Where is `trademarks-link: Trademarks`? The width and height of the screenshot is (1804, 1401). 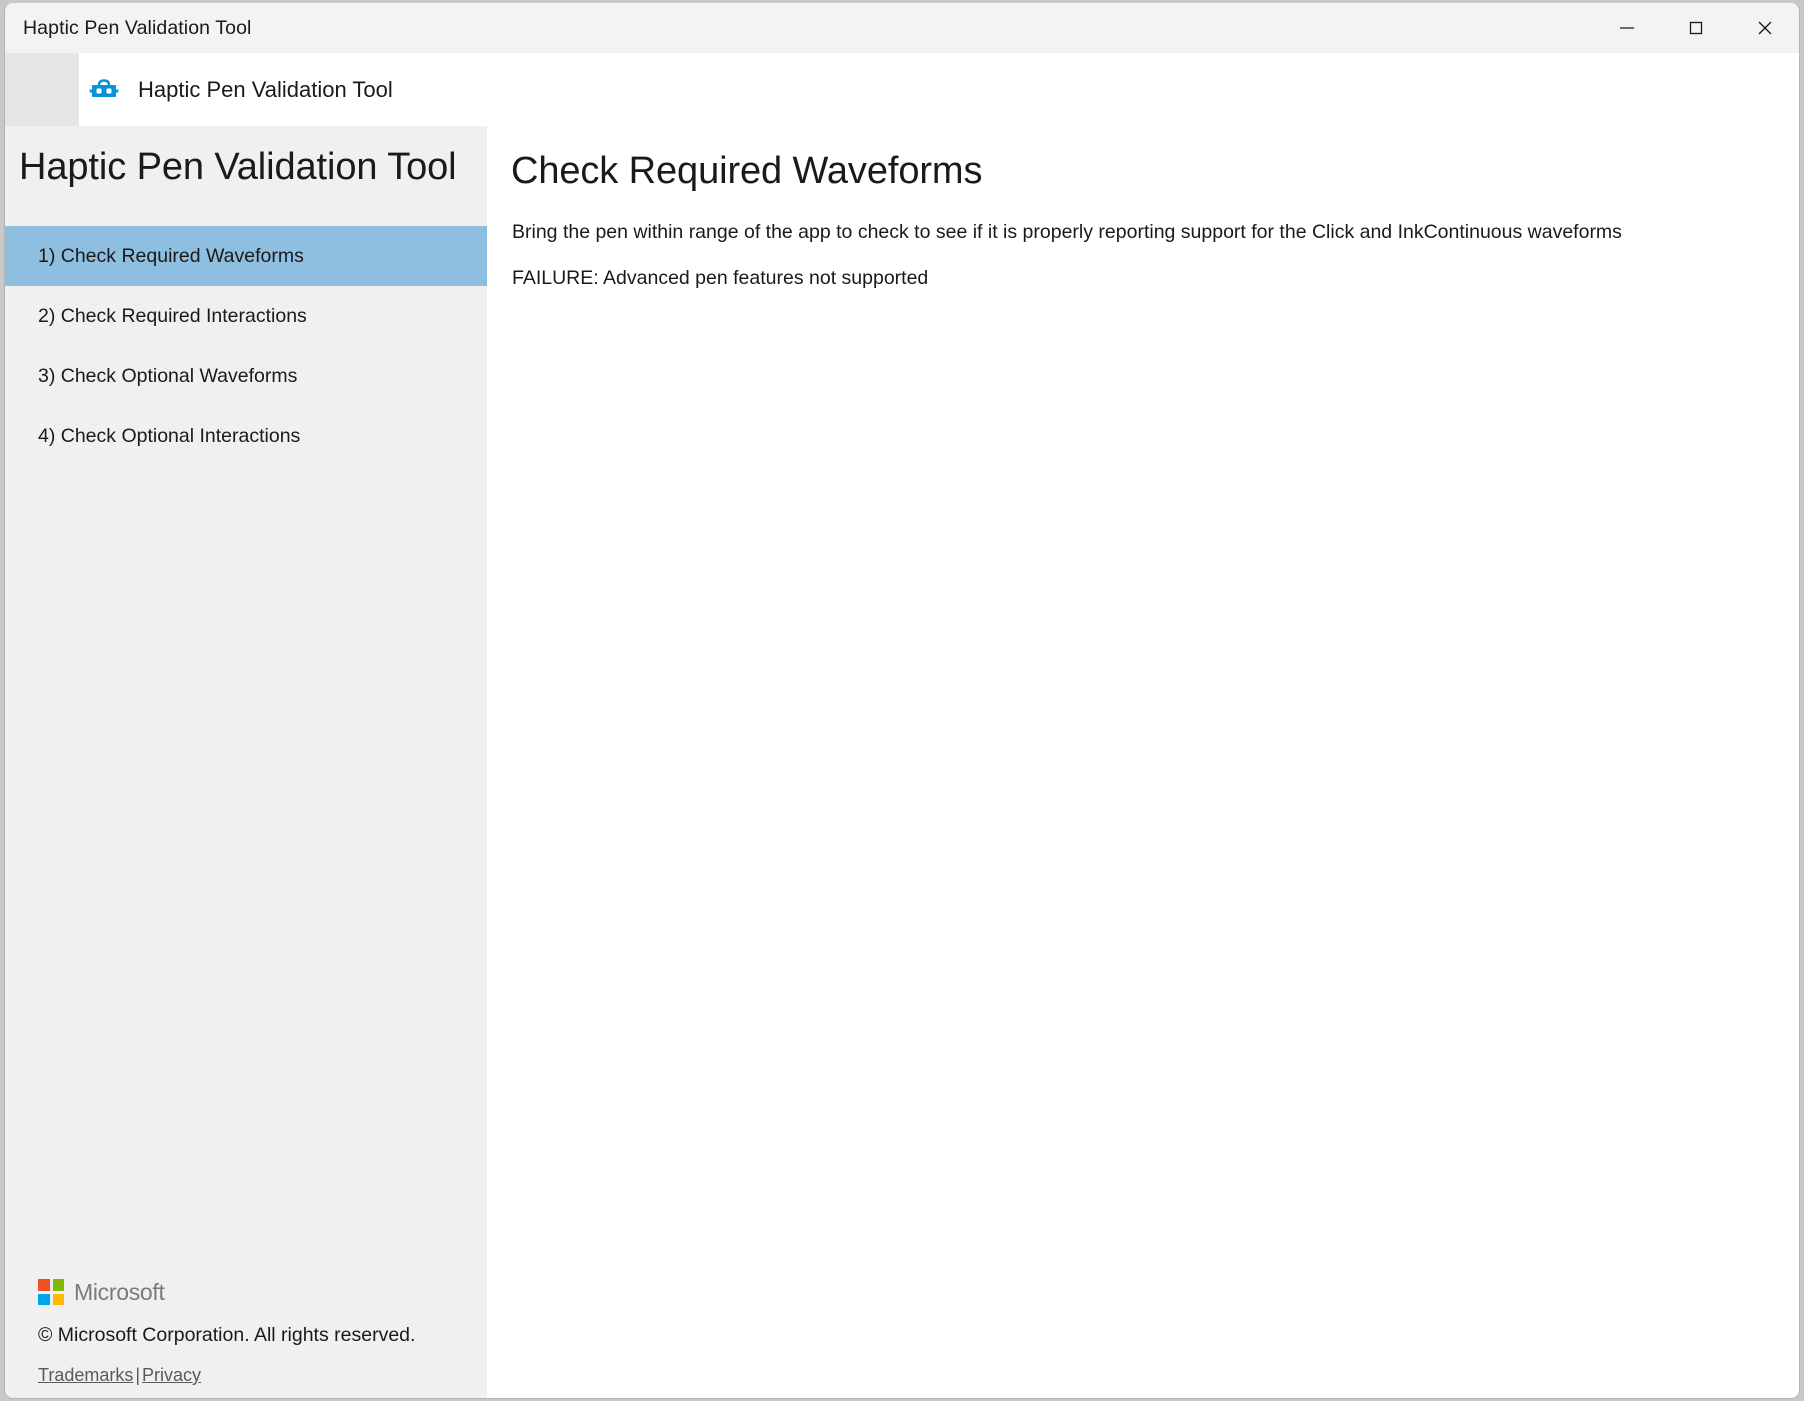 trademarks-link: Trademarks is located at coordinates (85, 1375).